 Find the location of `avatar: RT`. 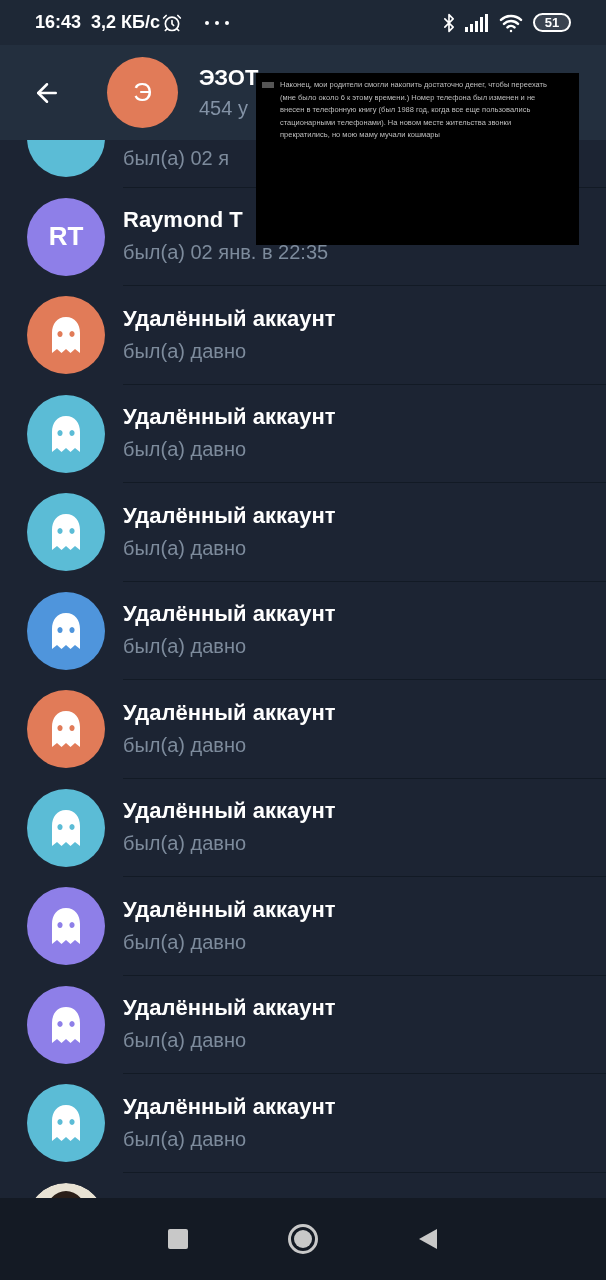

avatar: RT is located at coordinates (66, 236).